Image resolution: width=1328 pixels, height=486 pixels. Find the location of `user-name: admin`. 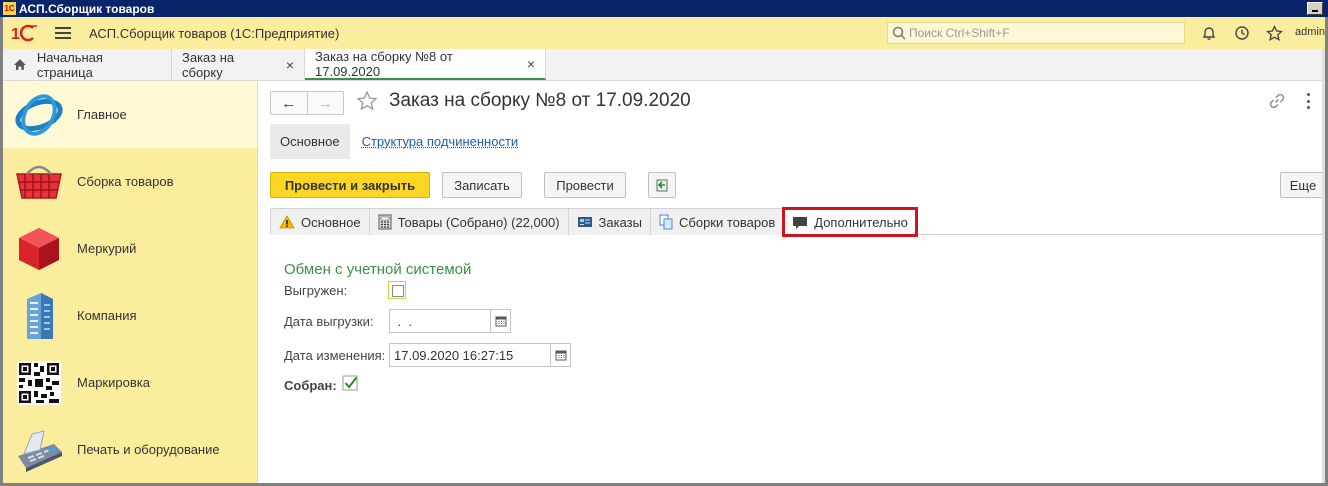

user-name: admin is located at coordinates (1310, 32).